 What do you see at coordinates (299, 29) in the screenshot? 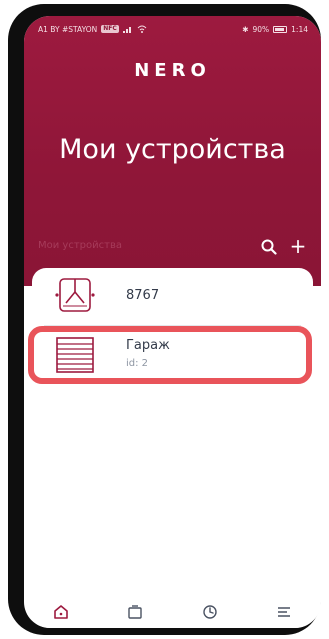
I see `clock-time: 1:14` at bounding box center [299, 29].